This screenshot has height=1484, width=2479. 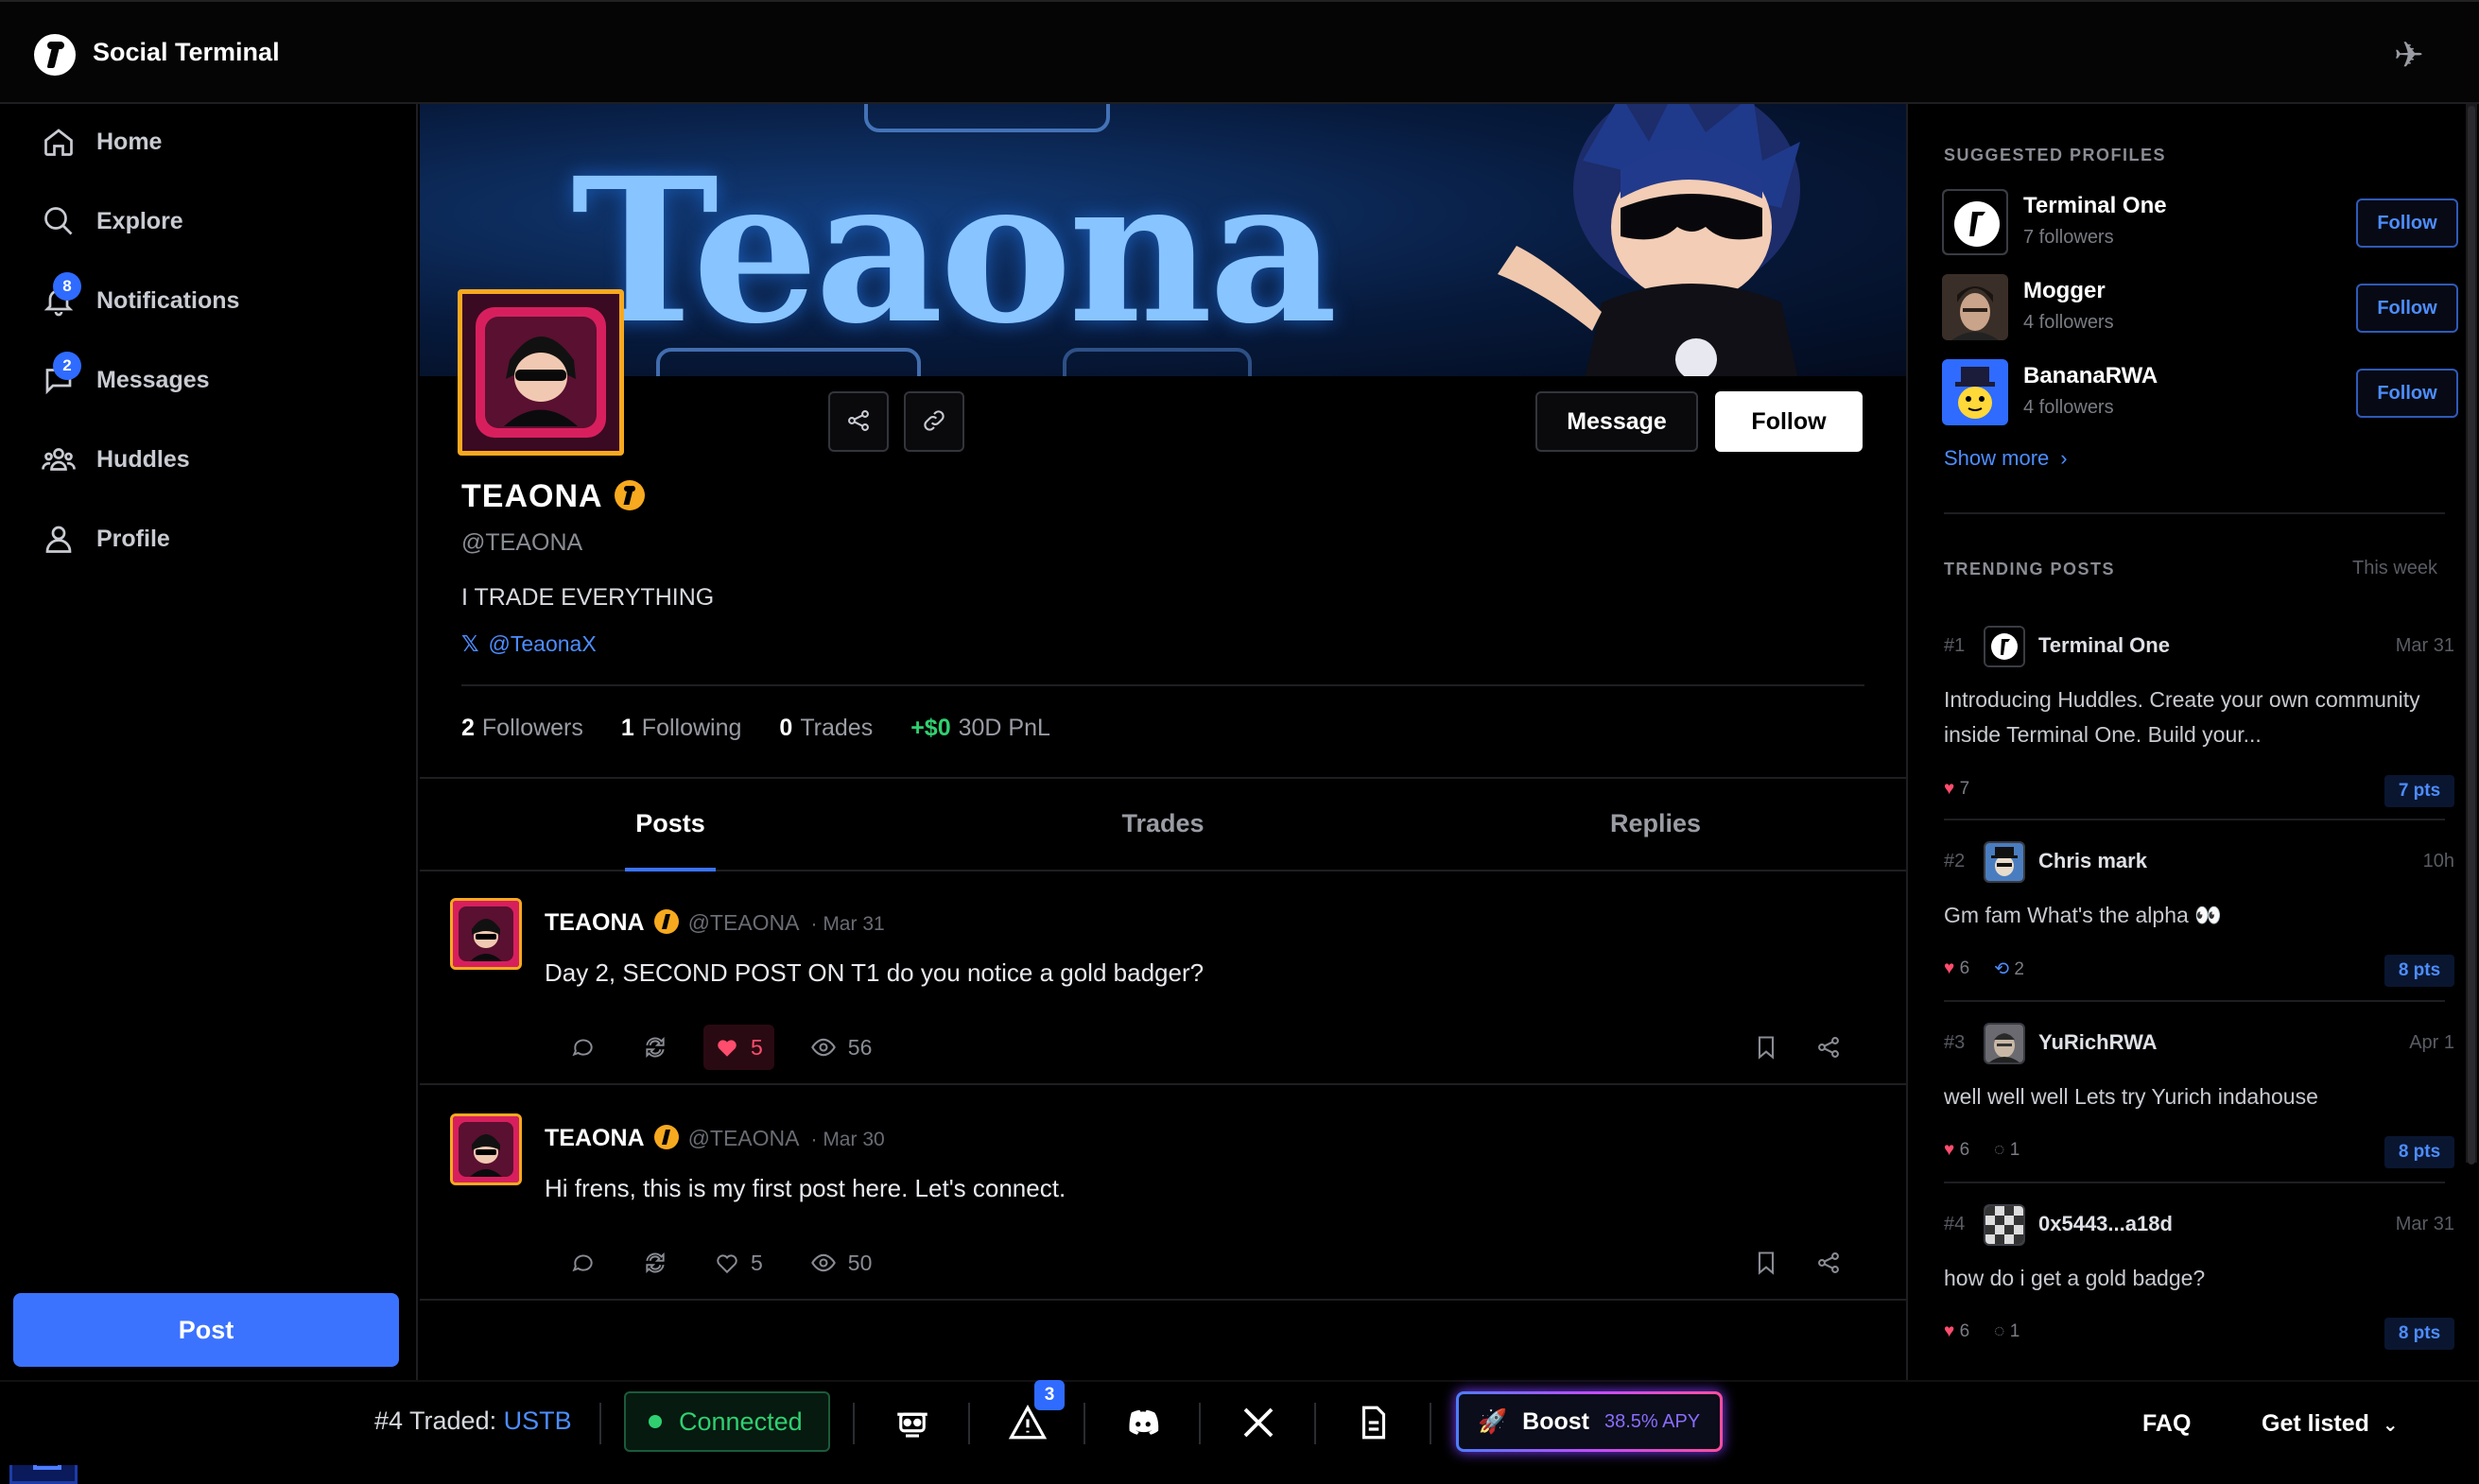 I want to click on trending-author: 0x5443...a18d, so click(x=2105, y=1223).